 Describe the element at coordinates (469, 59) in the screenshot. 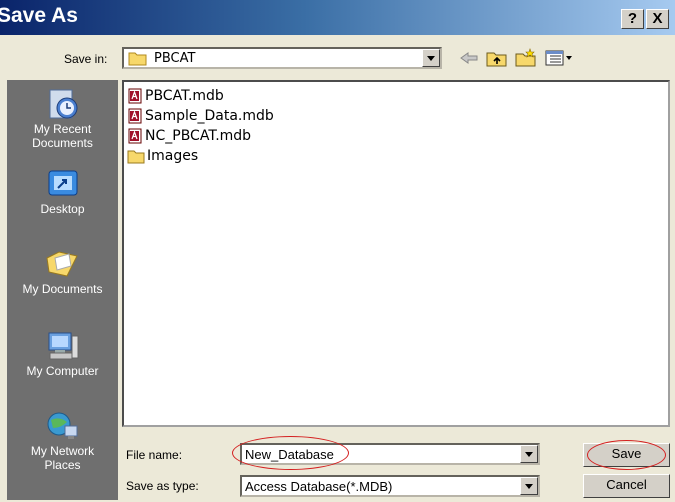

I see `back-arrow-icon` at that location.